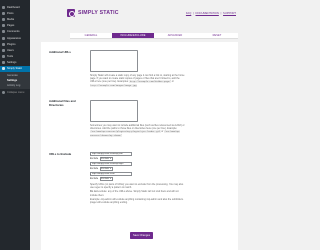 The height and width of the screenshot is (250, 320). Describe the element at coordinates (217, 35) in the screenshot. I see `tab-reset: RESET` at that location.